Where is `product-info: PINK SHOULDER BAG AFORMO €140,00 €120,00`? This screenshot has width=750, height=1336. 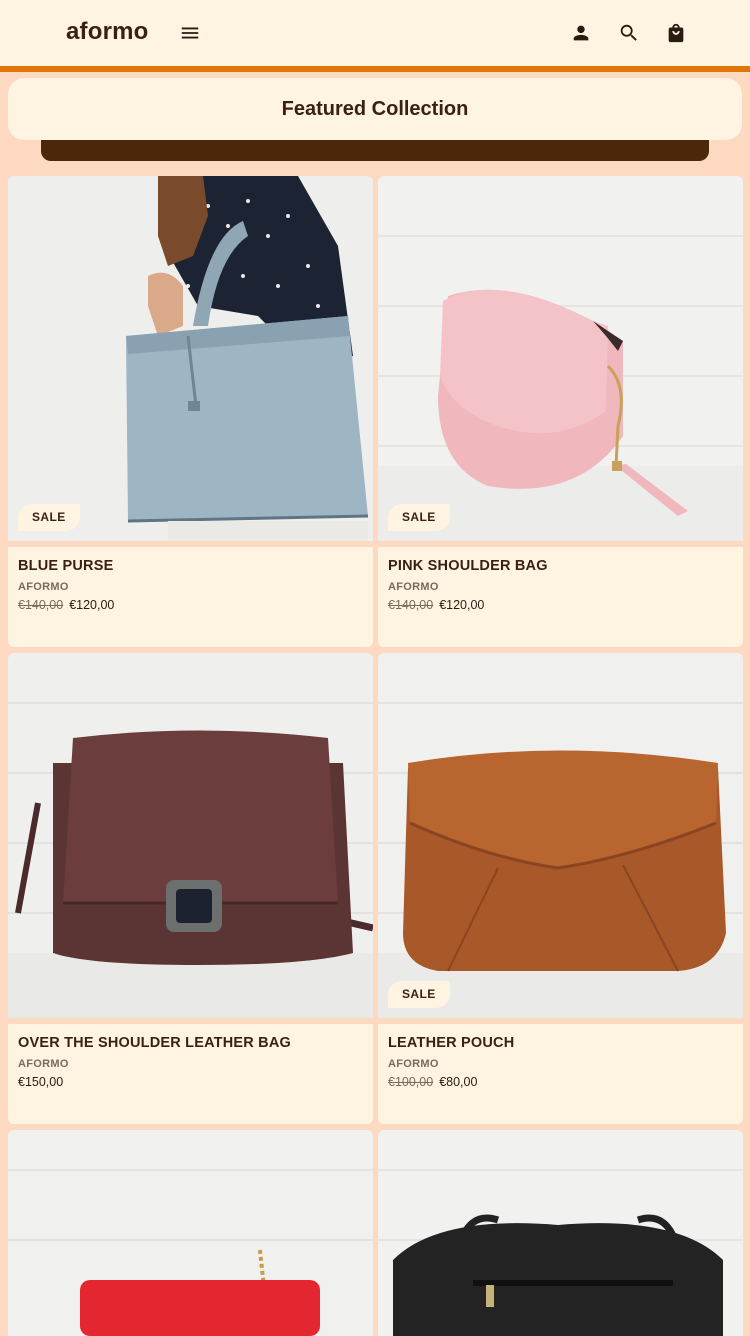
product-info: PINK SHOULDER BAG AFORMO €140,00 €120,00 is located at coordinates (560, 597).